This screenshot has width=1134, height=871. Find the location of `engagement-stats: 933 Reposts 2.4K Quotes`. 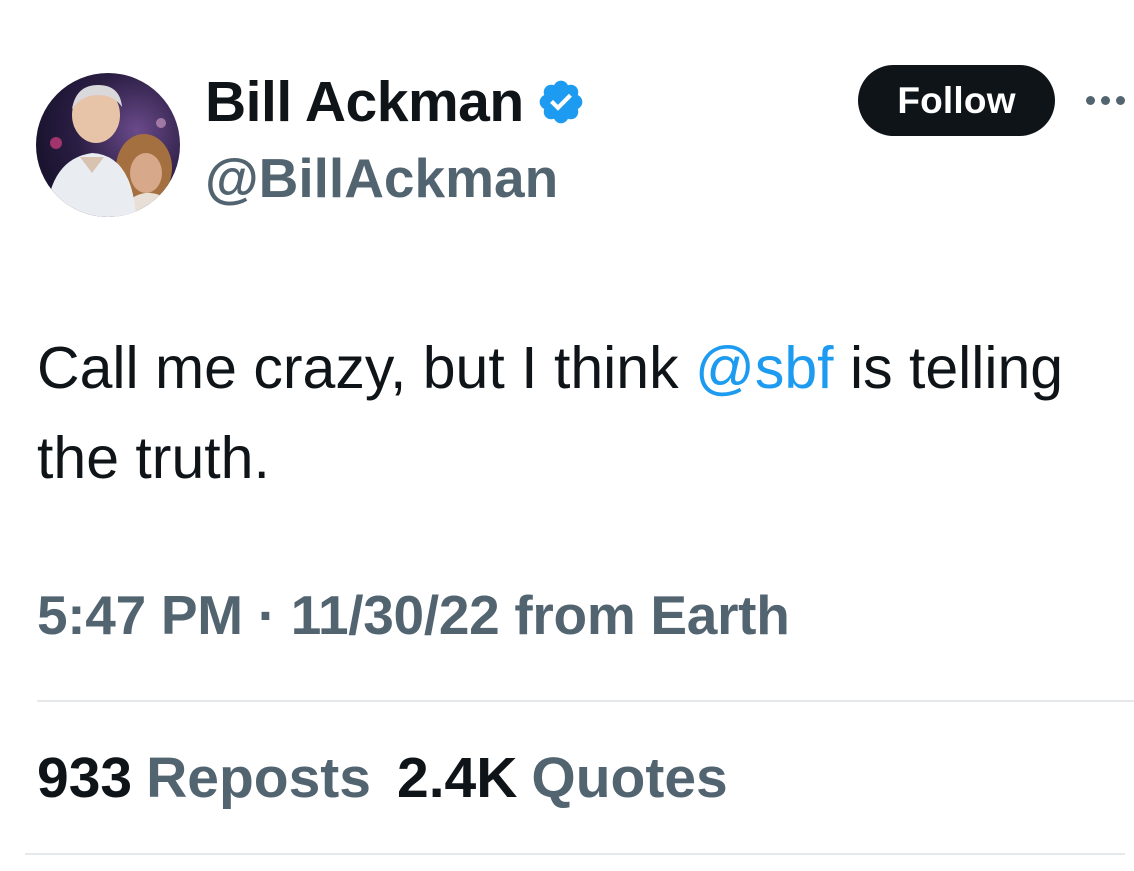

engagement-stats: 933 Reposts 2.4K Quotes is located at coordinates (395, 778).